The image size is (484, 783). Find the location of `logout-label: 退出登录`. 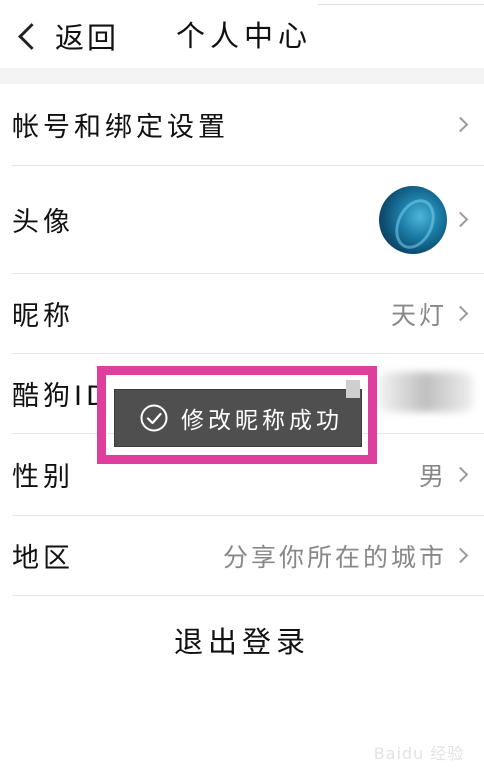

logout-label: 退出登录 is located at coordinates (241, 642).